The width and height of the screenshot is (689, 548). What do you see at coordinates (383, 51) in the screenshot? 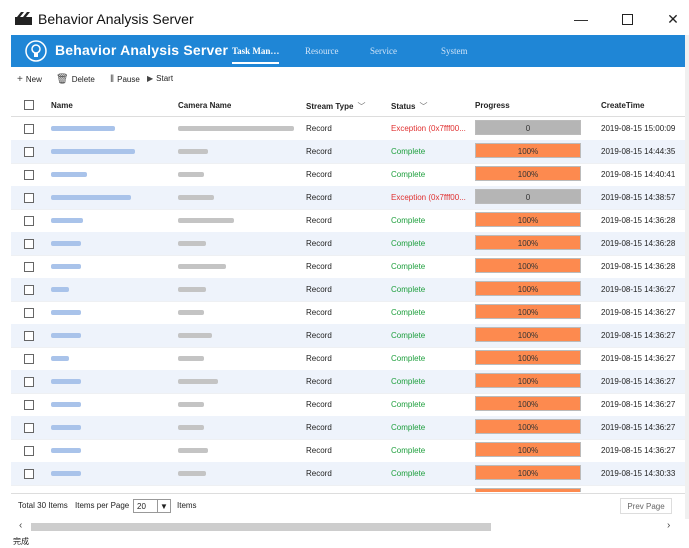
I see `tab-service: Service` at bounding box center [383, 51].